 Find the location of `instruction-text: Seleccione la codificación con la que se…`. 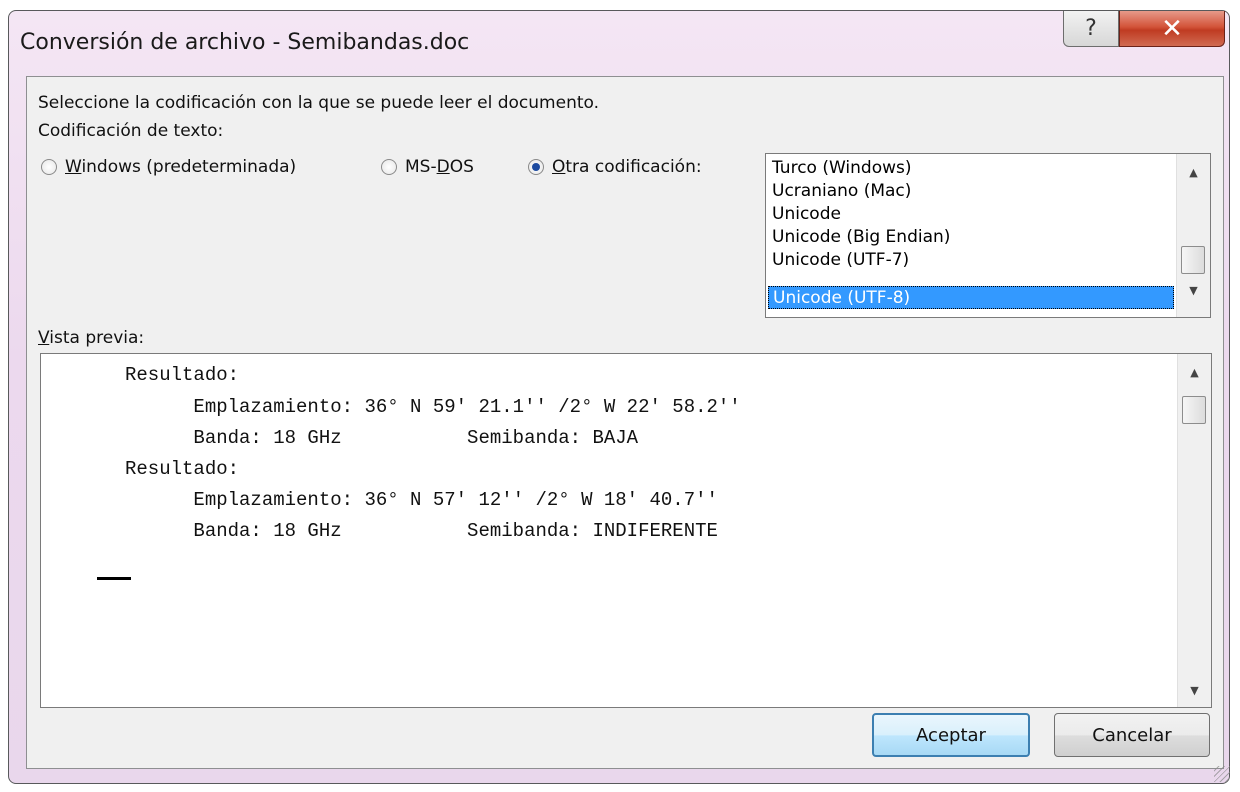

instruction-text: Seleccione la codificación con la que se… is located at coordinates (319, 103).